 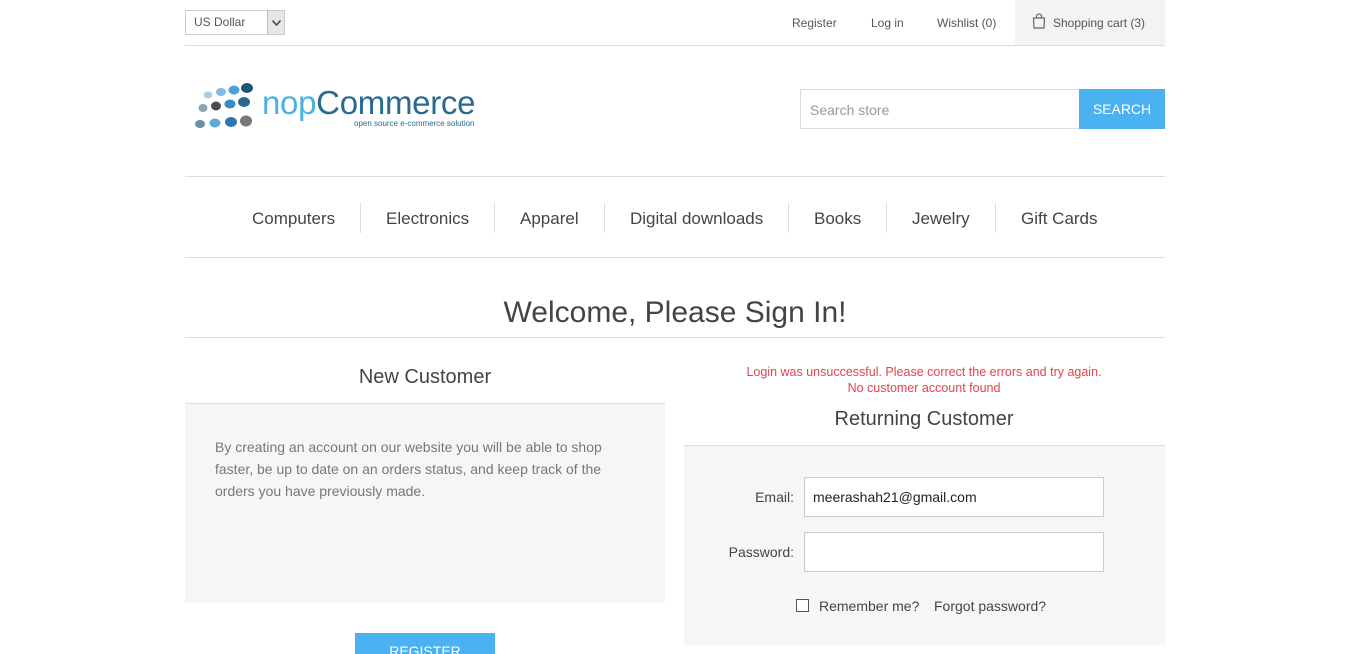 I want to click on password-label: Password:, so click(x=761, y=552).